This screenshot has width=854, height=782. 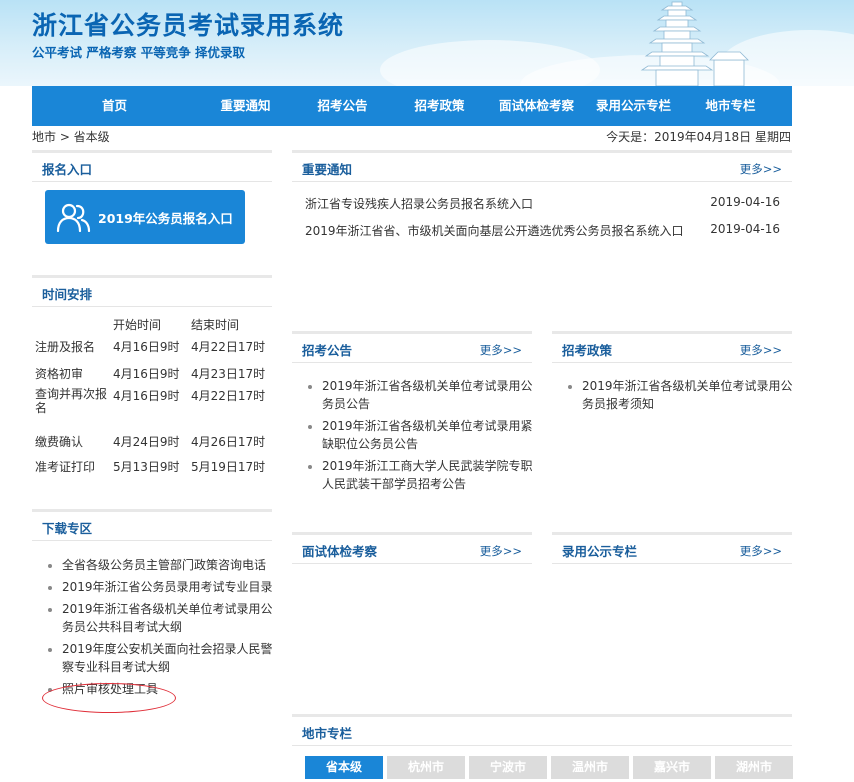 I want to click on pagoda-icon, so click(x=694, y=43).